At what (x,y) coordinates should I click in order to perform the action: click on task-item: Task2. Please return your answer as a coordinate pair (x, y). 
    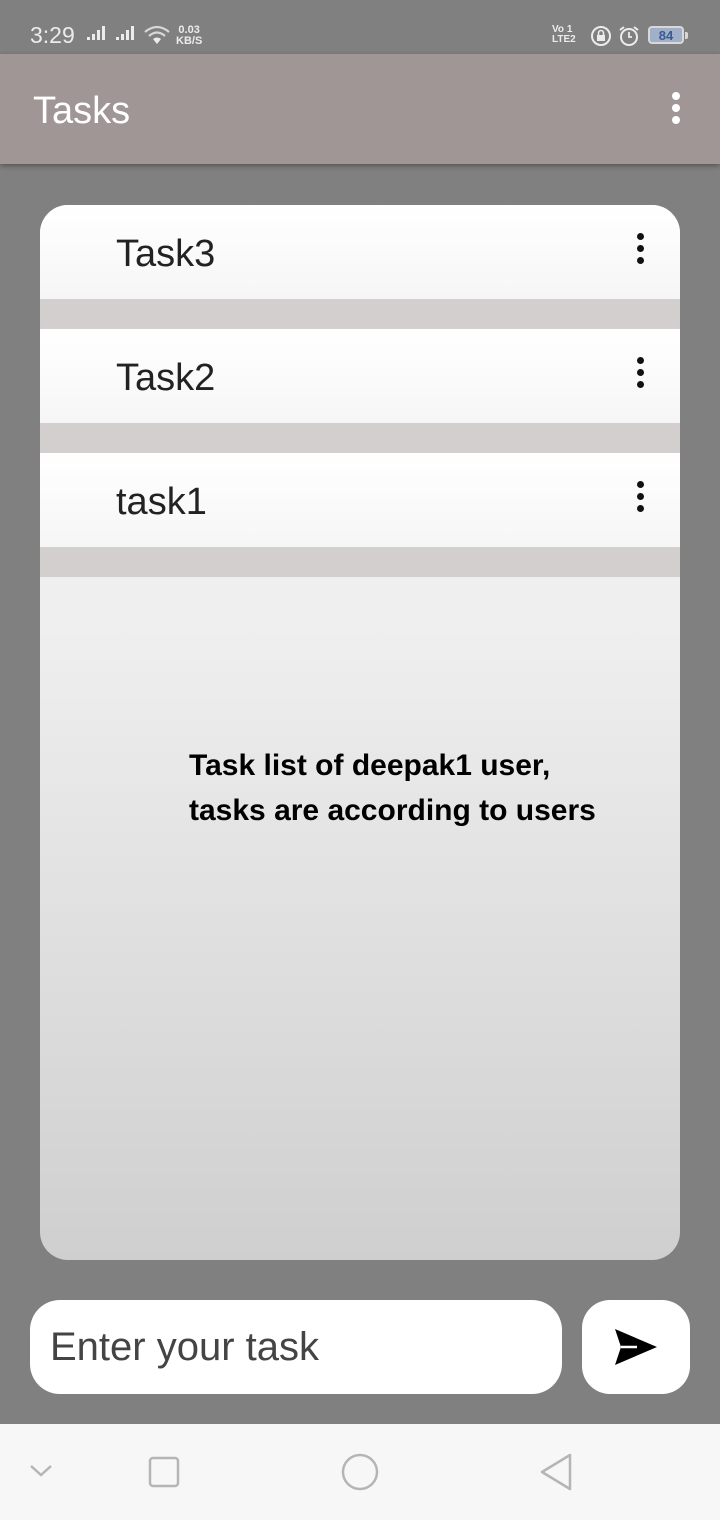
    Looking at the image, I should click on (360, 376).